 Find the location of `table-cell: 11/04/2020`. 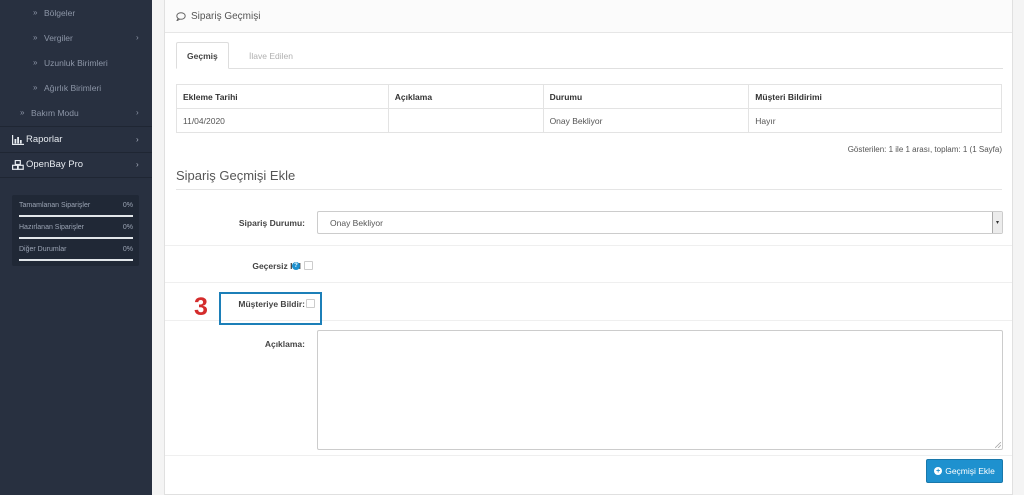

table-cell: 11/04/2020 is located at coordinates (282, 120).